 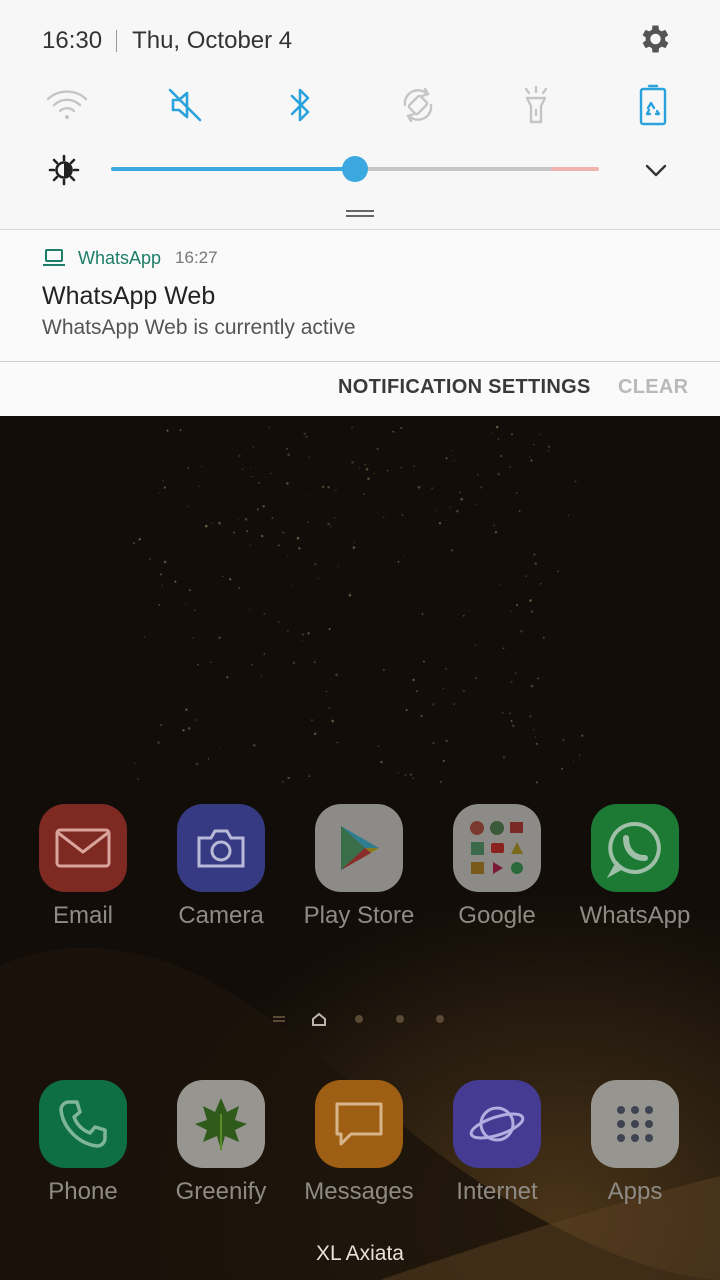 I want to click on flashlight-icon, so click(x=536, y=104).